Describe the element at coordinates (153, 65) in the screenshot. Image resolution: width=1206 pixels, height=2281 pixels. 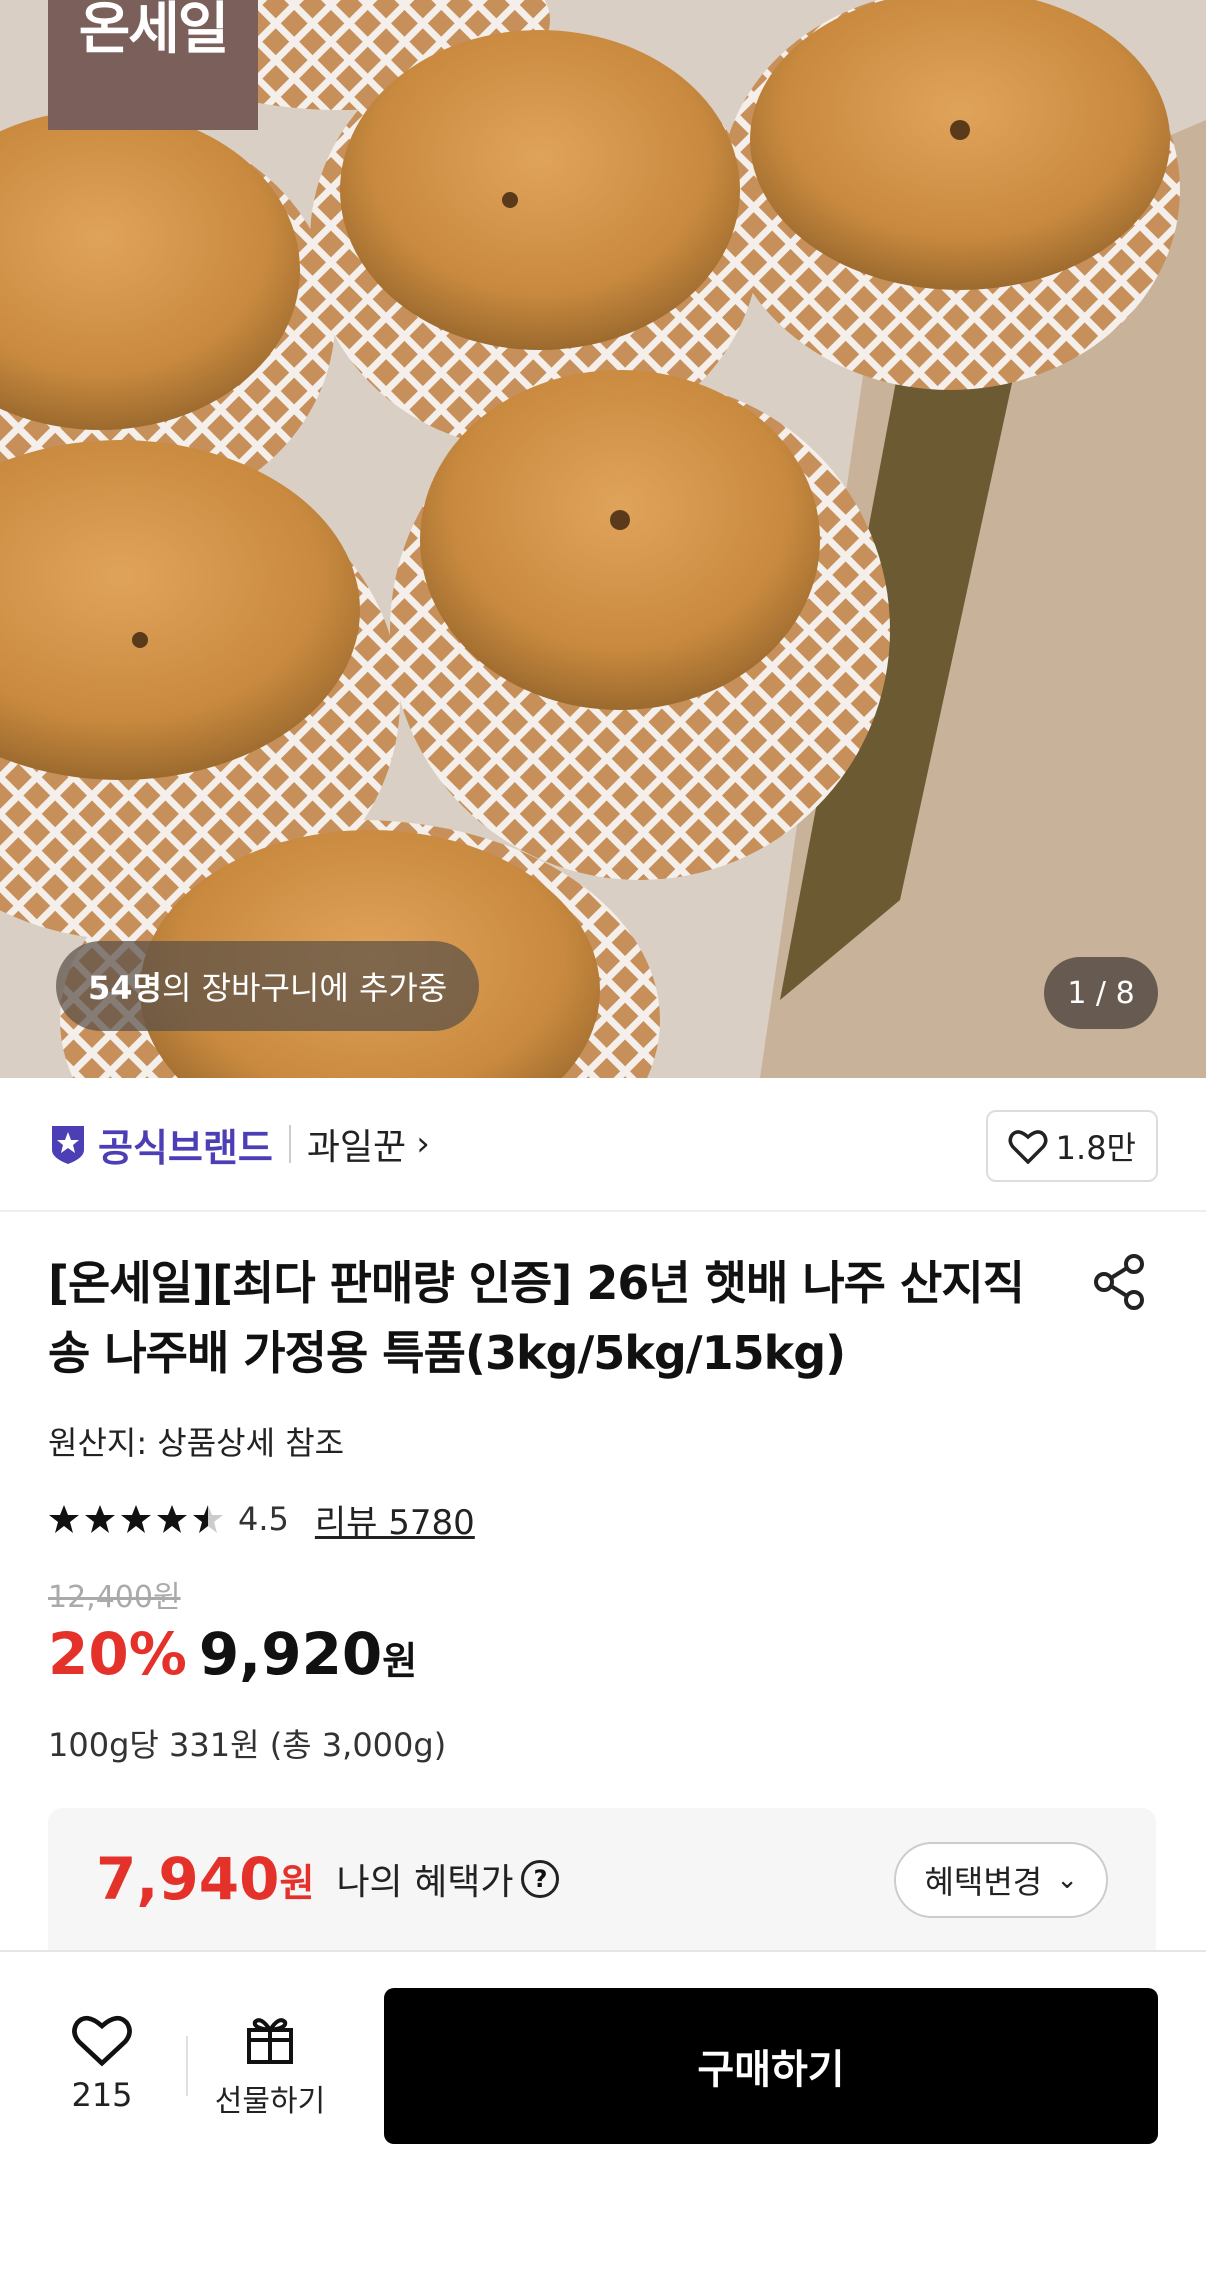
I see `onsale-logo-tag: 온세일` at that location.